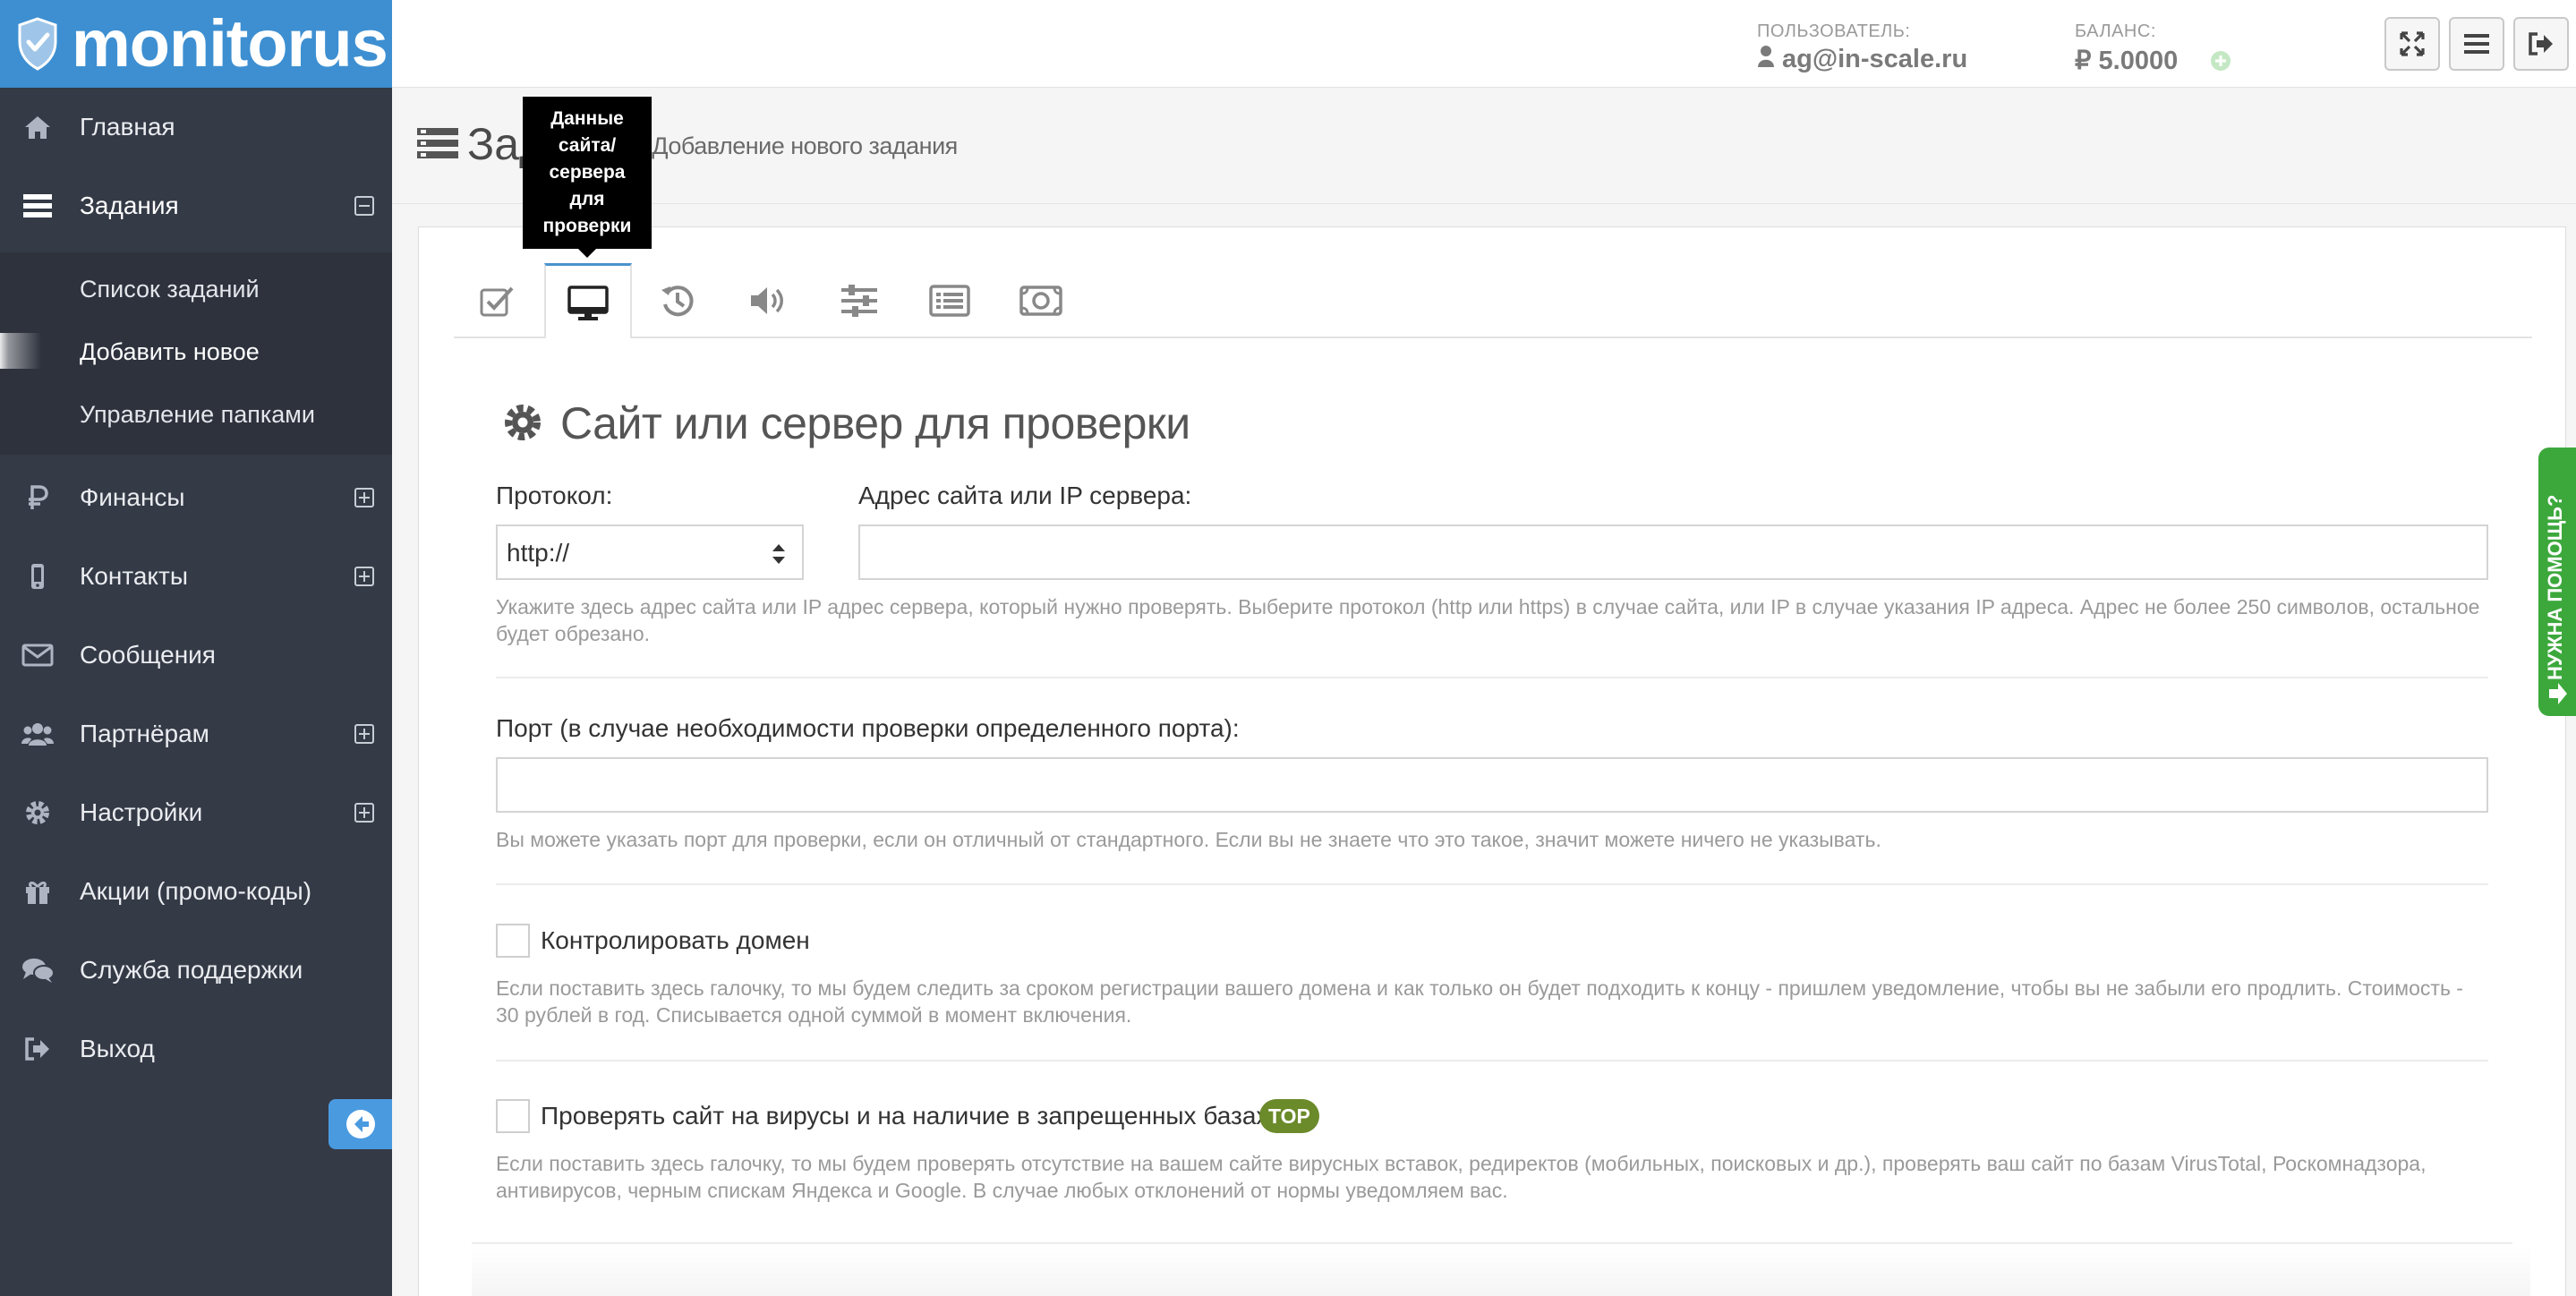 The width and height of the screenshot is (2576, 1296). I want to click on menu-button, so click(2476, 44).